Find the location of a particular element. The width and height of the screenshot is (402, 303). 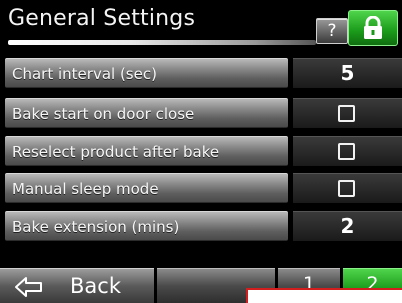

back-button: Back is located at coordinates (77, 285).